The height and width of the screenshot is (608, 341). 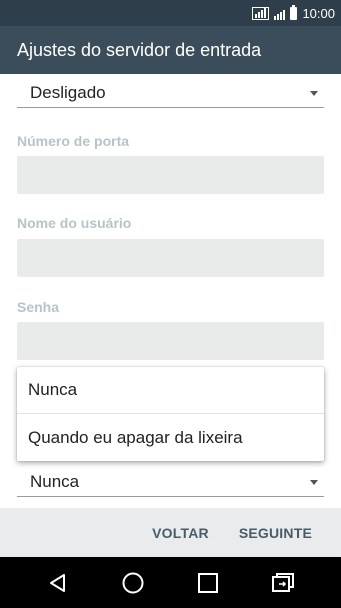 I want to click on port-input, so click(x=170, y=175).